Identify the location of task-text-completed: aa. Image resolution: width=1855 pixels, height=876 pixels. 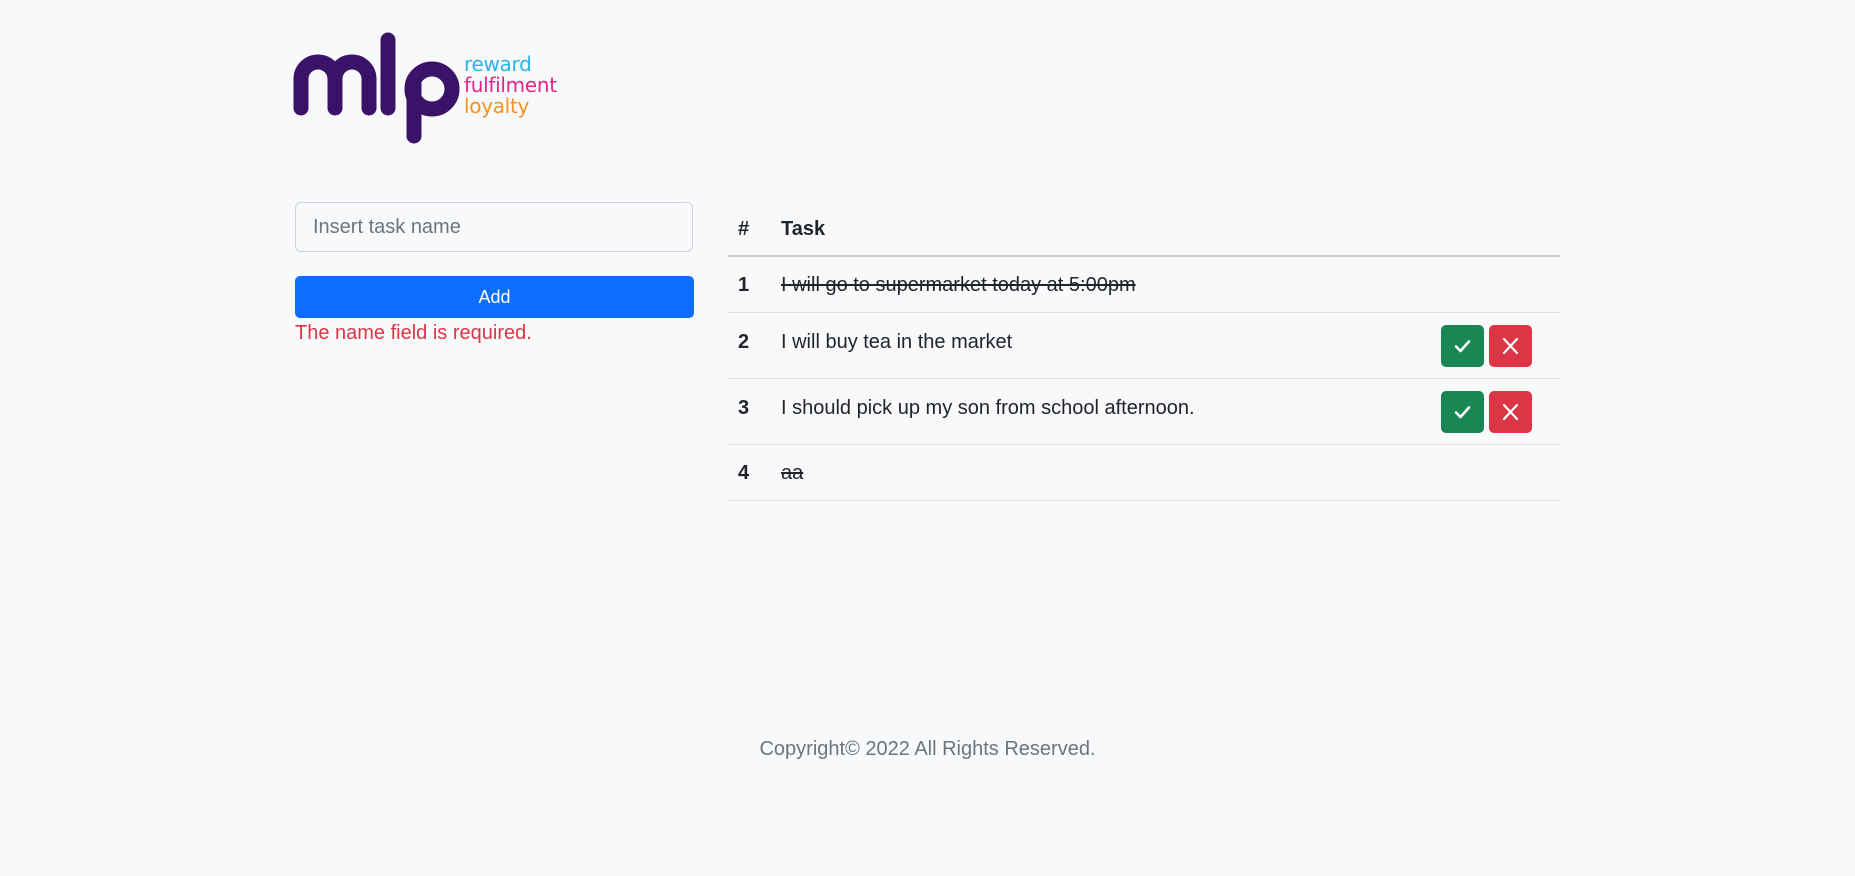
(792, 473).